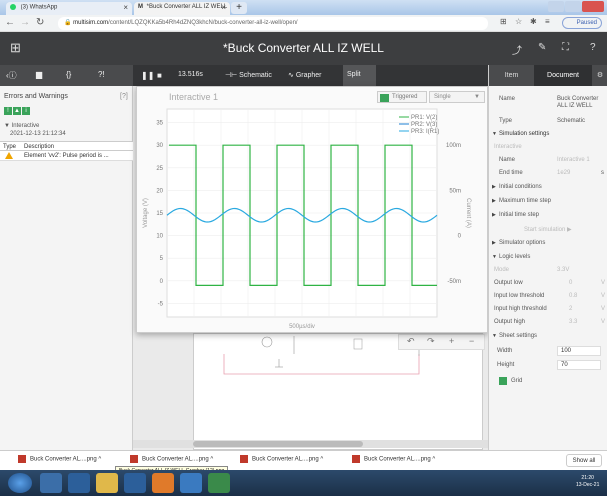 The width and height of the screenshot is (607, 496). What do you see at coordinates (431, 341) in the screenshot?
I see `redo-icon: ↷` at bounding box center [431, 341].